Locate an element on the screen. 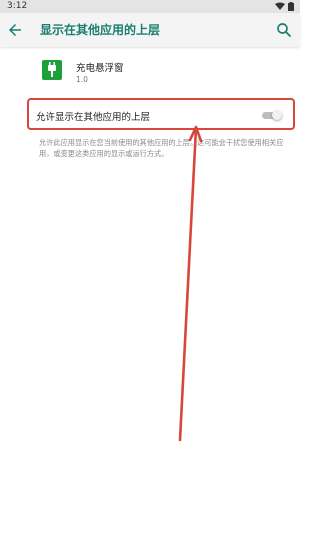  nav-bar is located at coordinates (150, 530).